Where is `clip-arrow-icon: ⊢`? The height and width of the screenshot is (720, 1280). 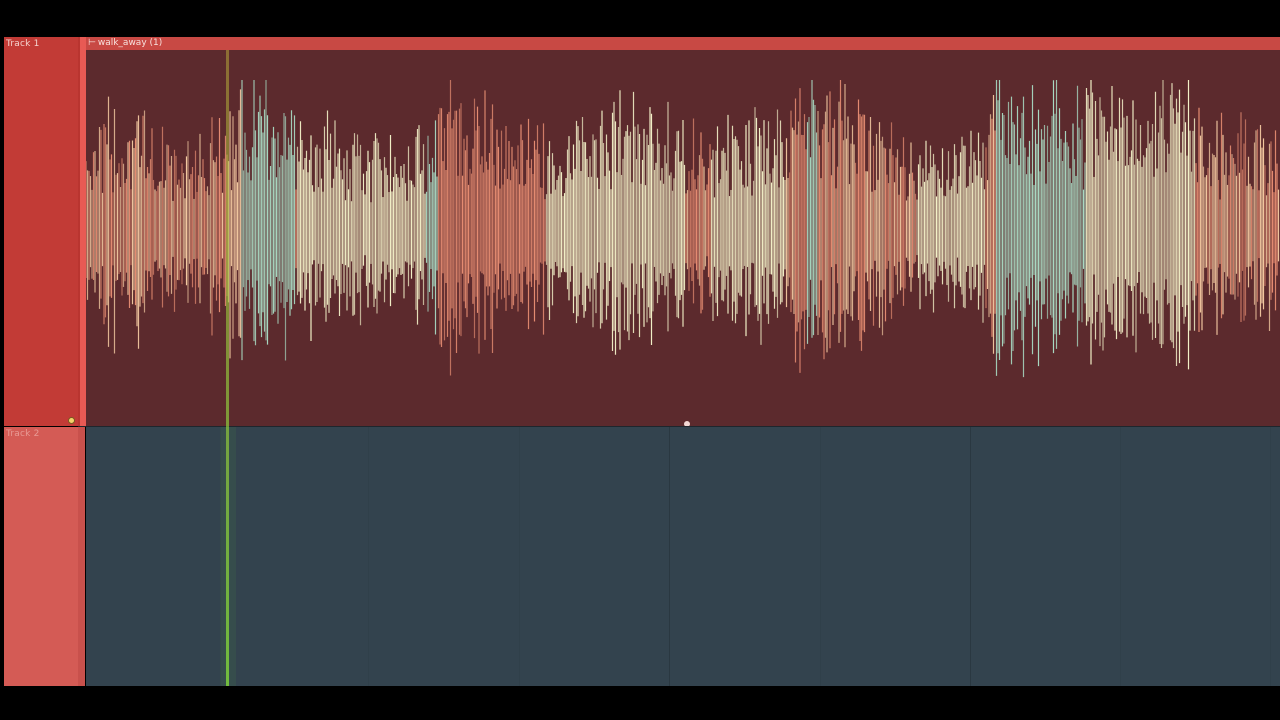 clip-arrow-icon: ⊢ is located at coordinates (92, 43).